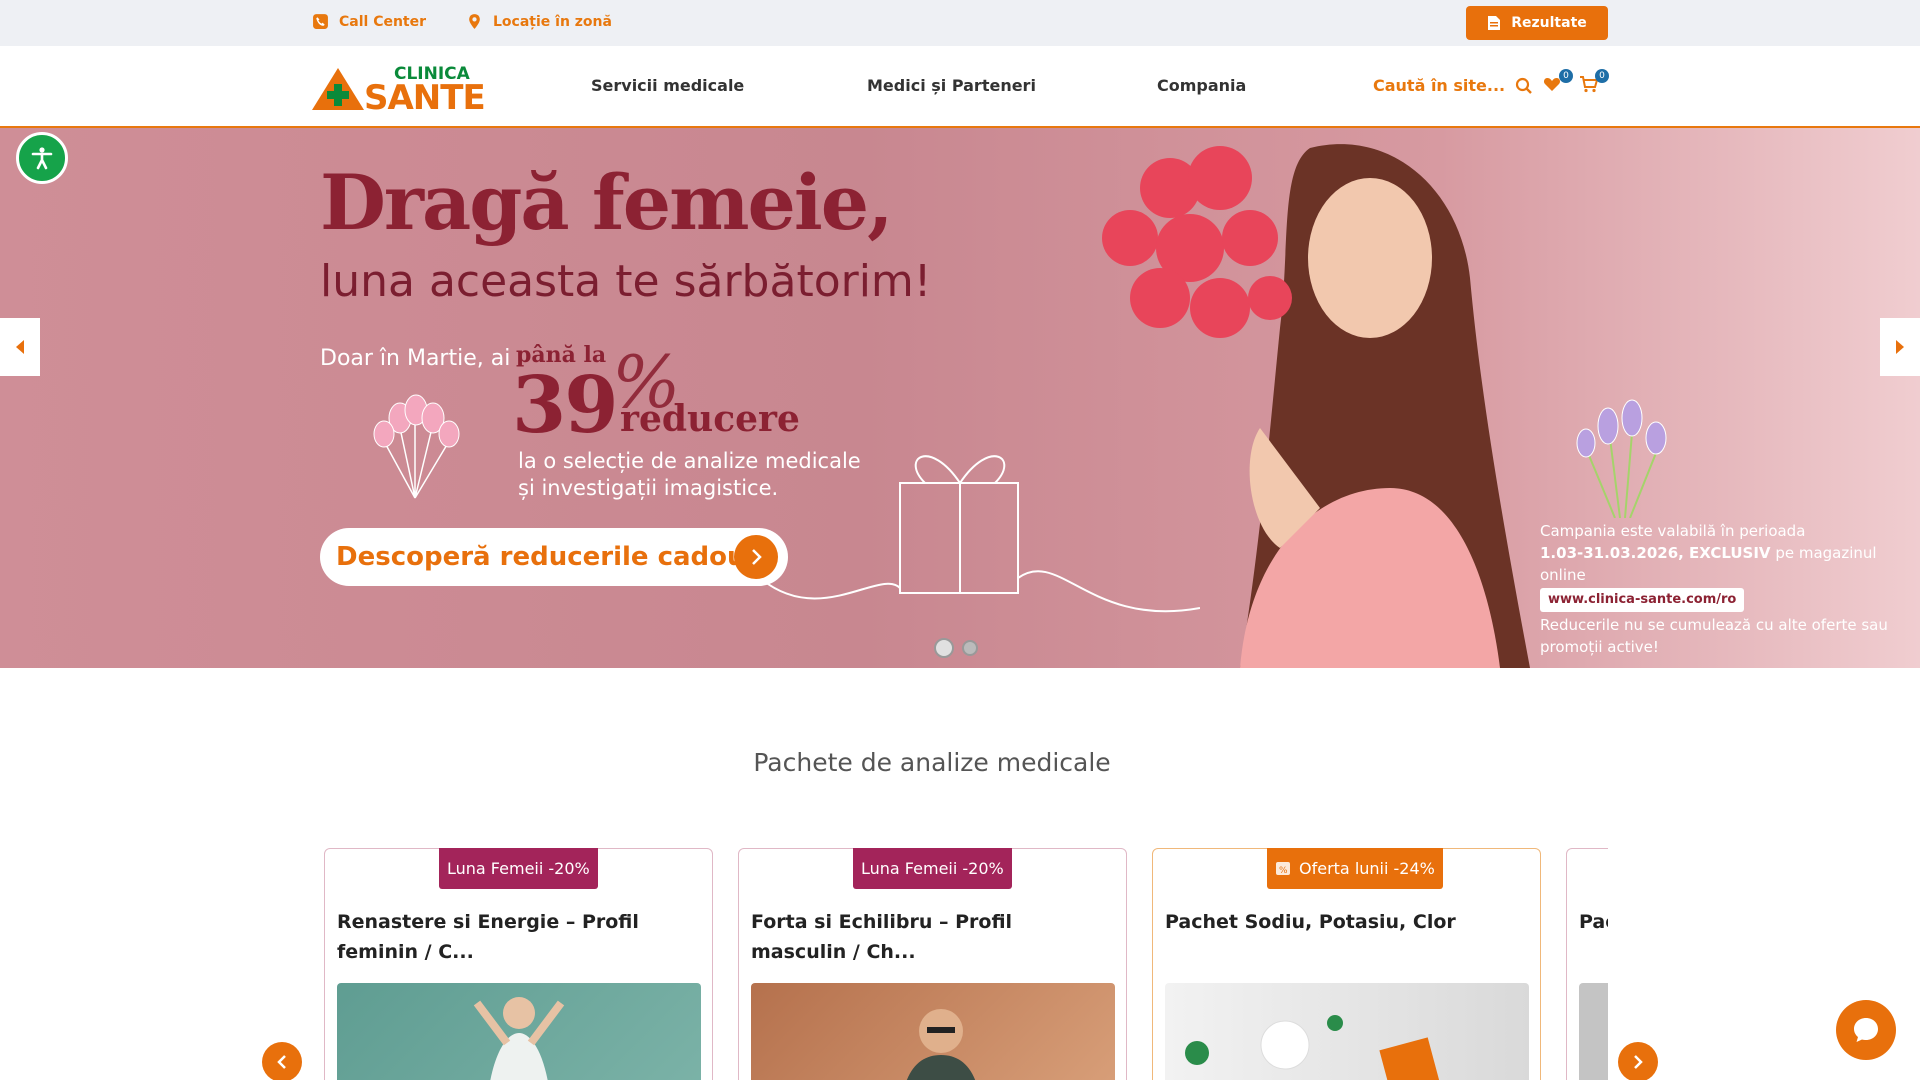  I want to click on calendar-percent-icon: %, so click(1283, 869).